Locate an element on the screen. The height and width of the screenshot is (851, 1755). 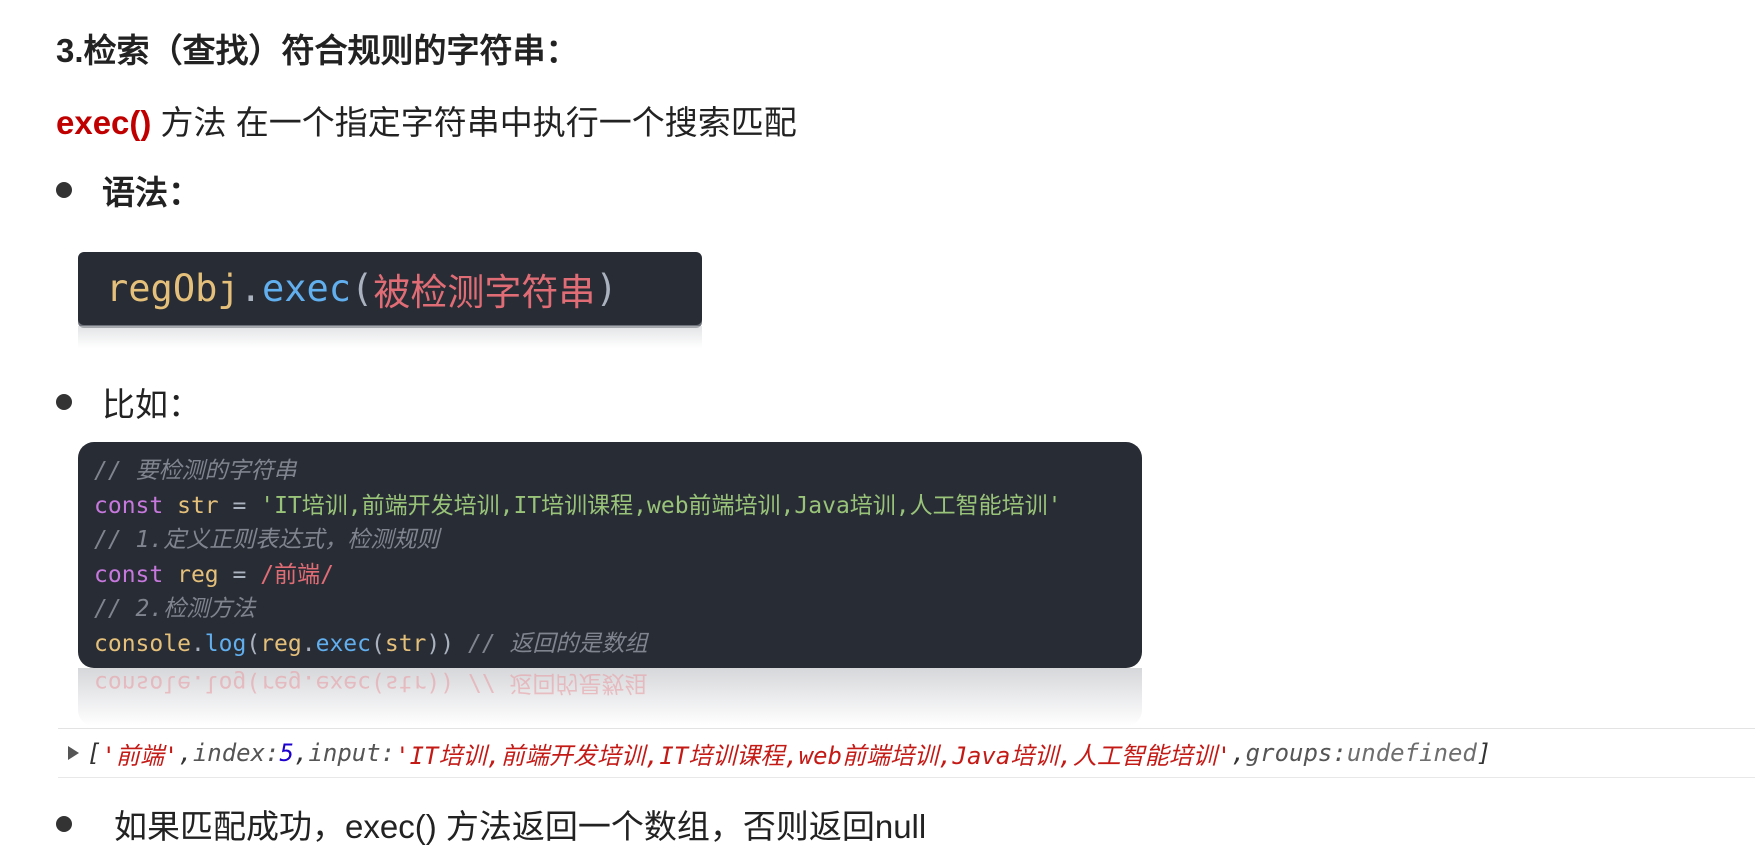
code-method: exec is located at coordinates (343, 643).